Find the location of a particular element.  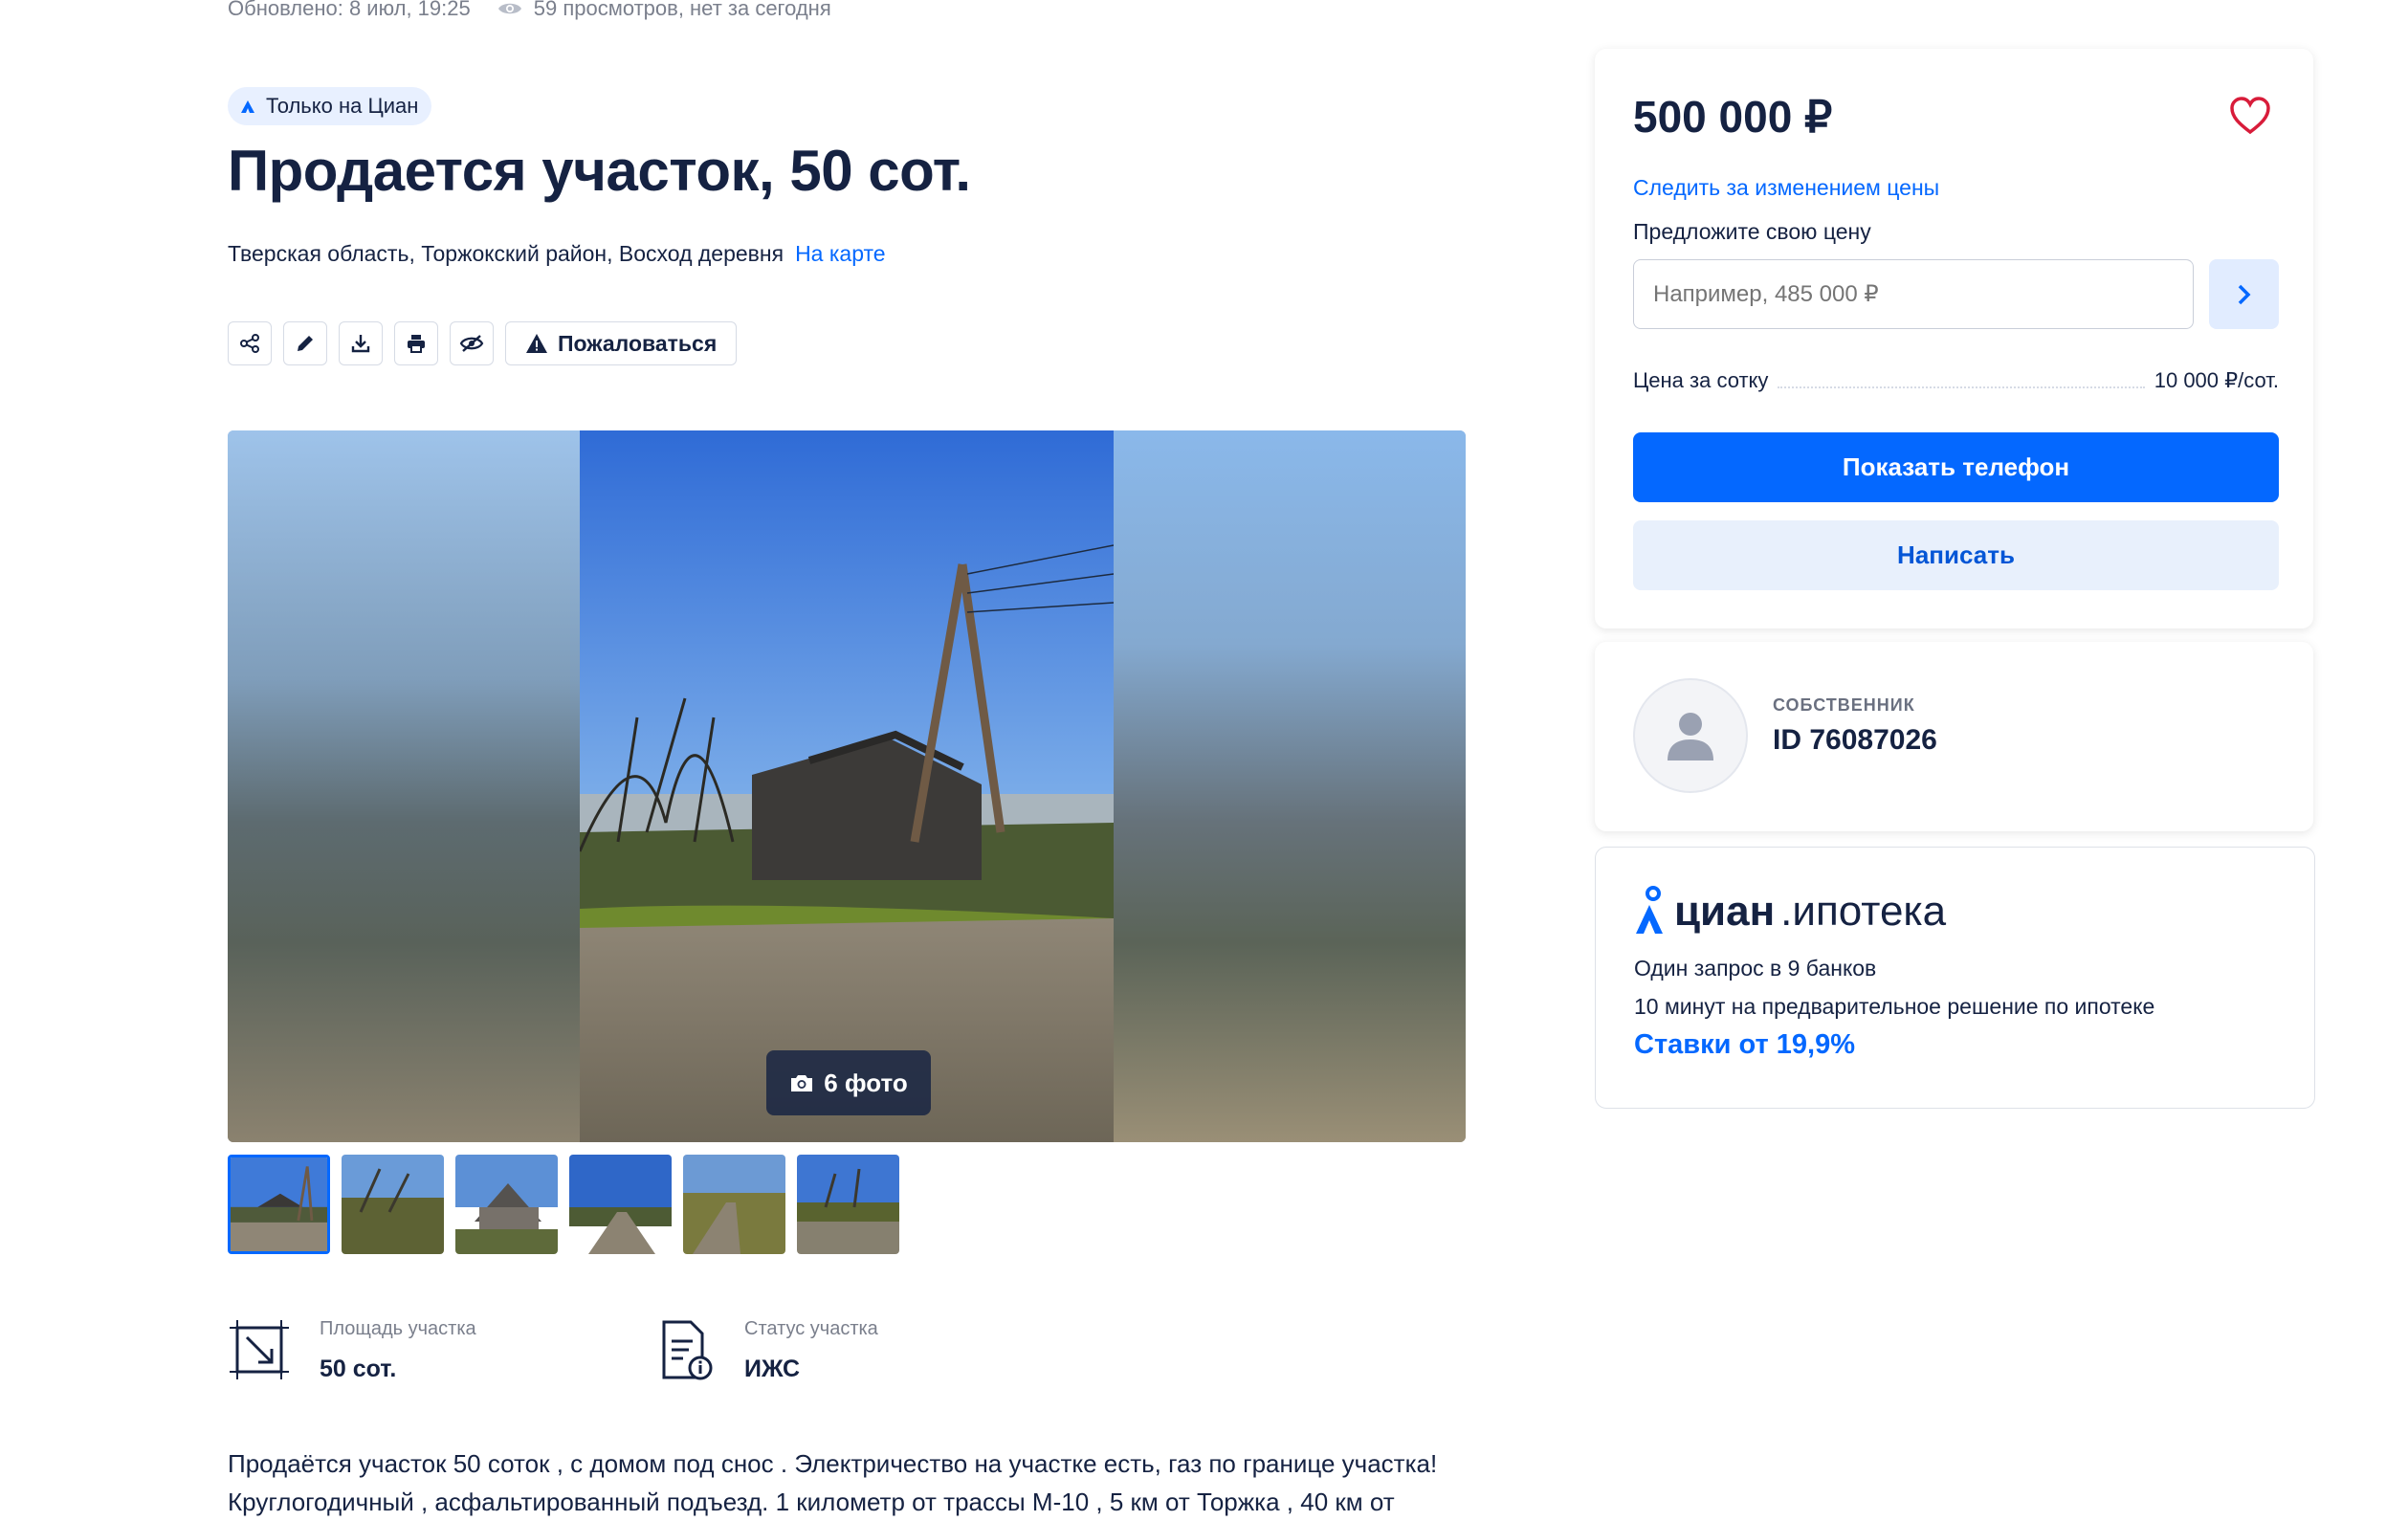

mortgage-rate-link: Ставки от 19,9% is located at coordinates (1744, 1045).